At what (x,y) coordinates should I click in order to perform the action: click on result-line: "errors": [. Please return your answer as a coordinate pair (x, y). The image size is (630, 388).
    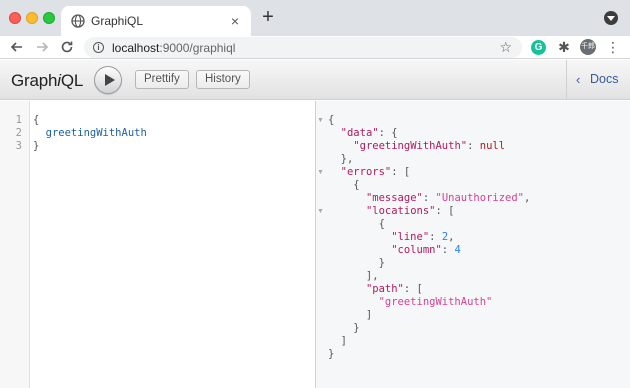
    Looking at the image, I should click on (369, 172).